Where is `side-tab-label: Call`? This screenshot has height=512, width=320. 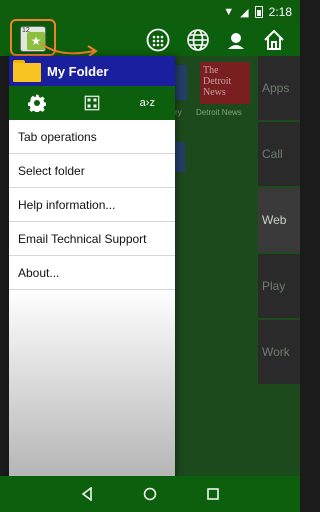
side-tab-label: Call is located at coordinates (272, 154).